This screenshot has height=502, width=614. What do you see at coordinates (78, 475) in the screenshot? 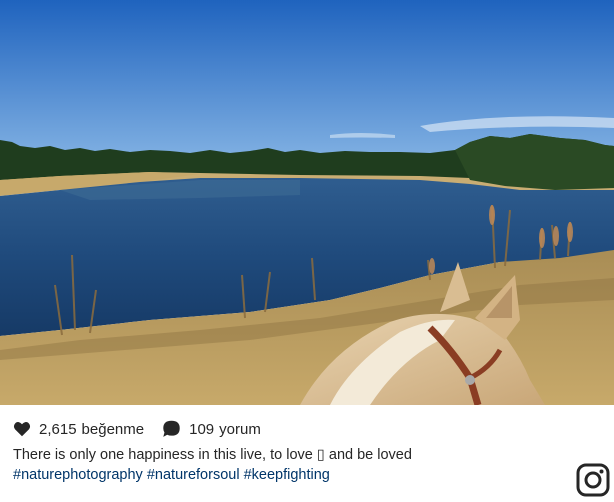
I see `hashtag-link: #naturephotography` at bounding box center [78, 475].